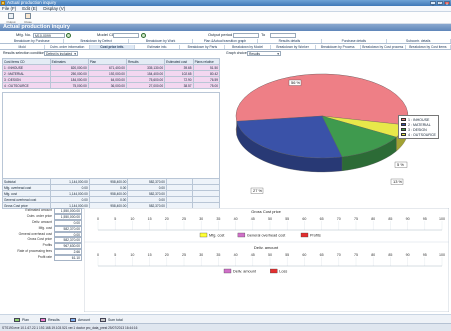 Image resolution: width=451 pixels, height=331 pixels. What do you see at coordinates (42, 258) in the screenshot?
I see `summary-row: Profit rate 61.10` at bounding box center [42, 258].